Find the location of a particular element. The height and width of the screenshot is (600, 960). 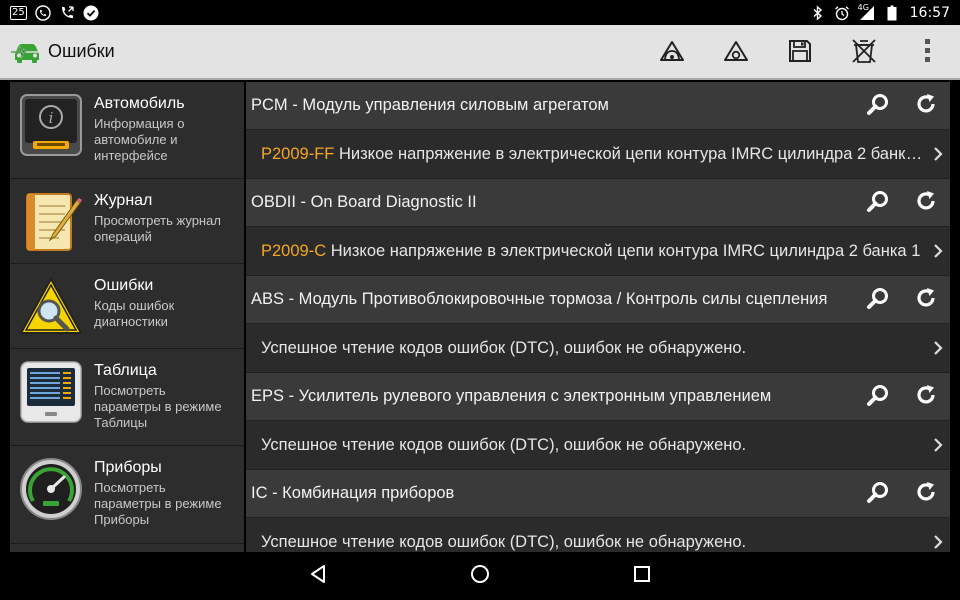

back-triangle-icon is located at coordinates (318, 576).